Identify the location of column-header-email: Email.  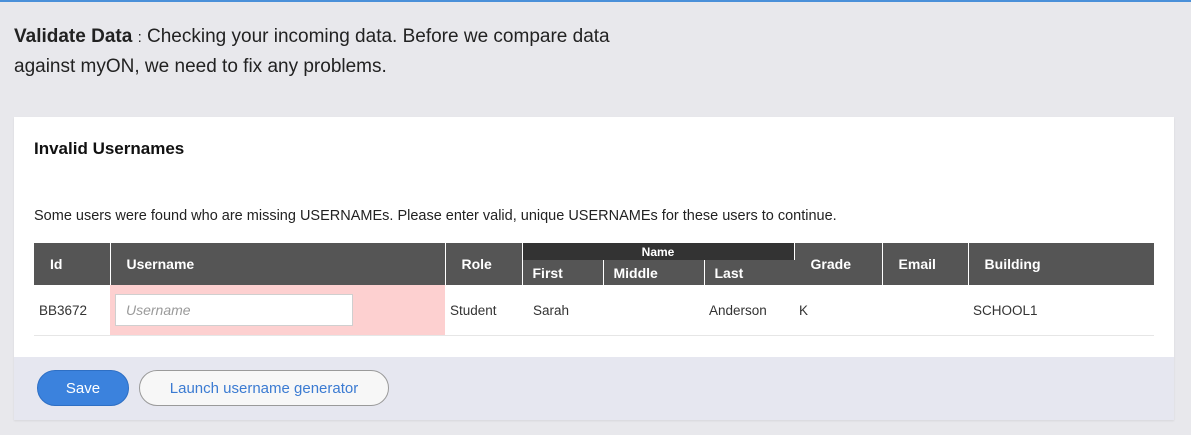
(925, 264).